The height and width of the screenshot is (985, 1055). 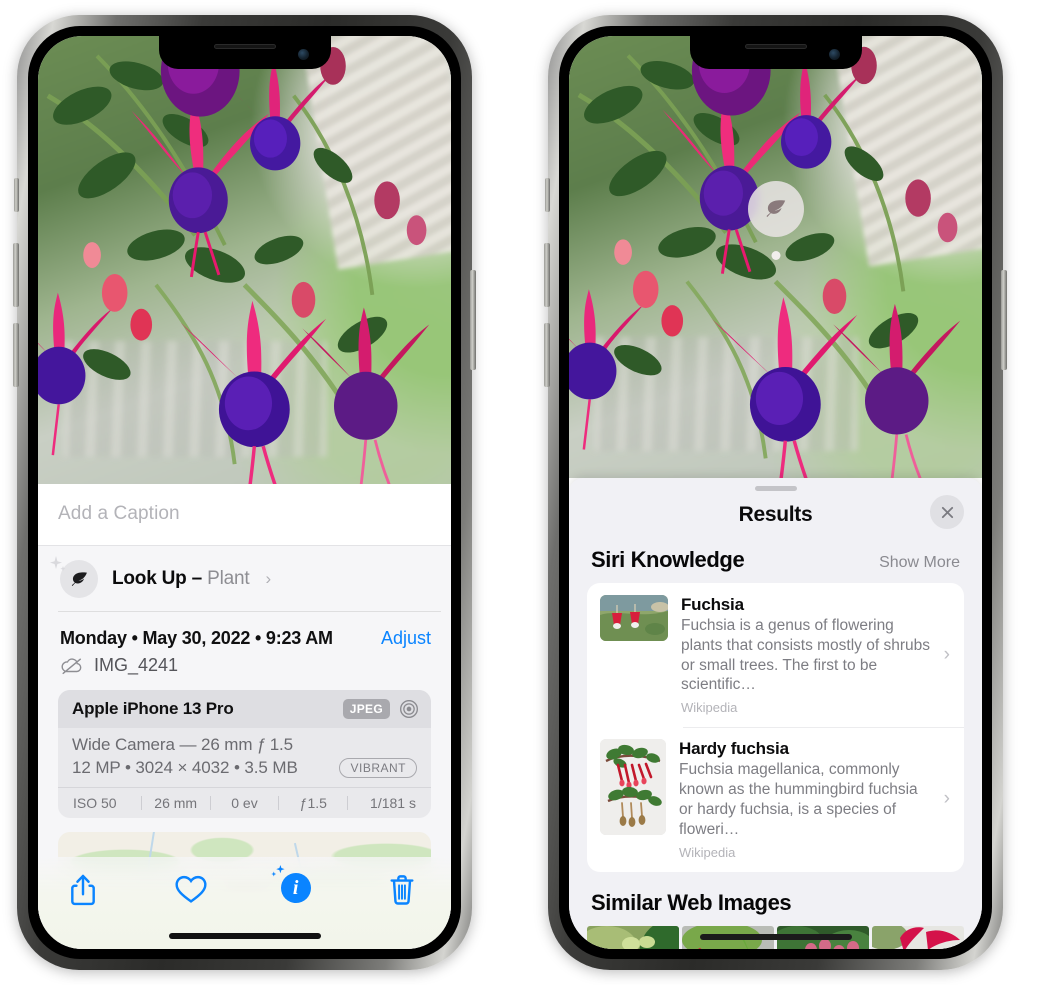 What do you see at coordinates (191, 890) in the screenshot?
I see `heart-icon` at bounding box center [191, 890].